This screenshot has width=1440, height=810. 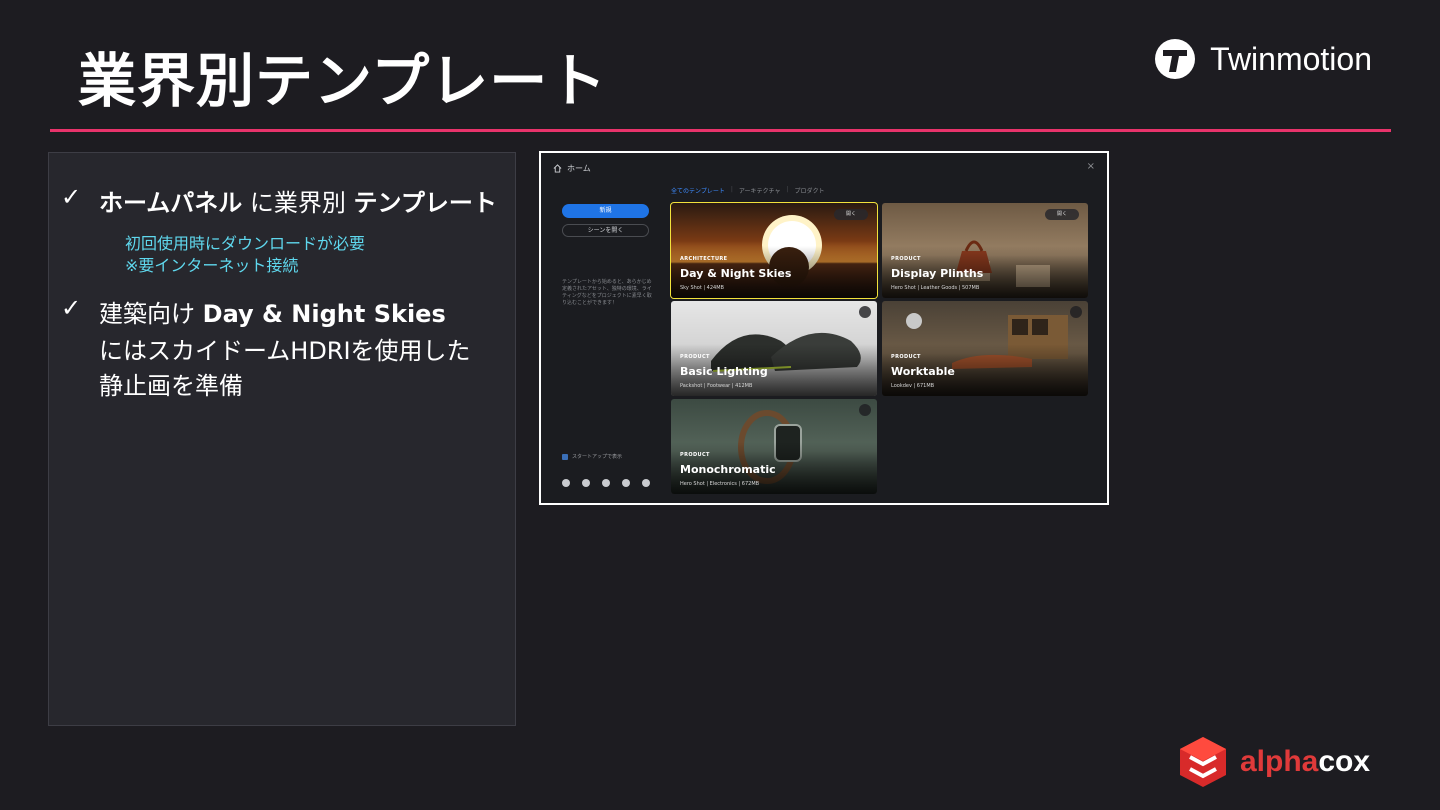 What do you see at coordinates (343, 81) in the screenshot?
I see `slide-title: 業界別テンプレート` at bounding box center [343, 81].